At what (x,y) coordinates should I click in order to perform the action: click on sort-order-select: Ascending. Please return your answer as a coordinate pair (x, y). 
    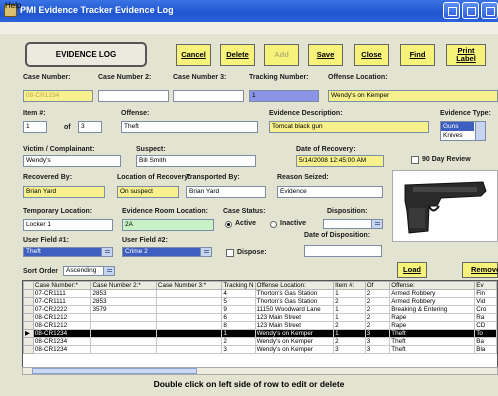
    Looking at the image, I should click on (89, 271).